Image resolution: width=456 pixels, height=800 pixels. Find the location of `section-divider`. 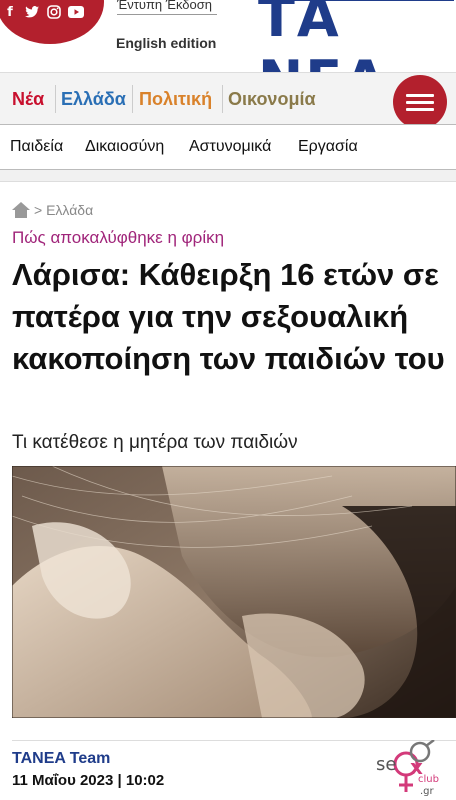

section-divider is located at coordinates (228, 176).